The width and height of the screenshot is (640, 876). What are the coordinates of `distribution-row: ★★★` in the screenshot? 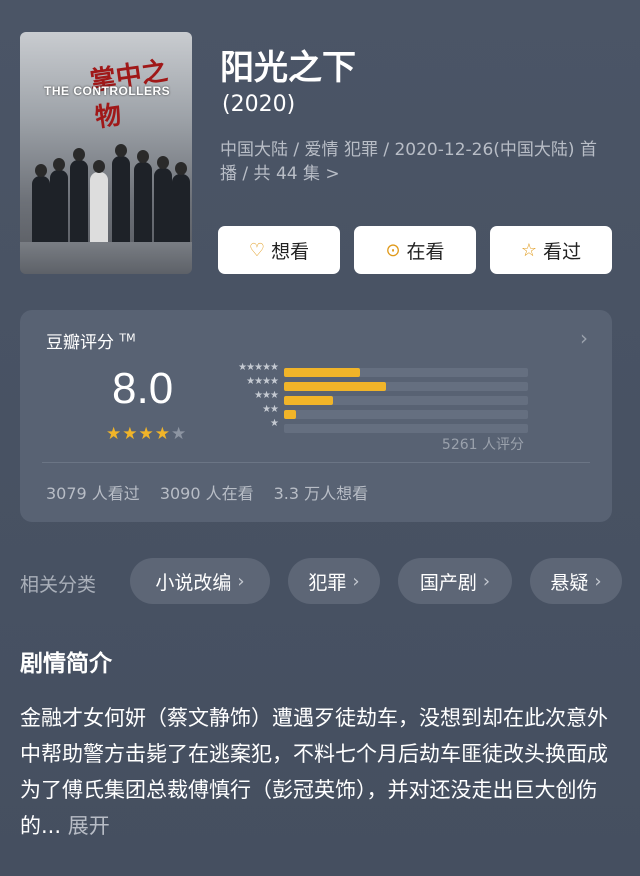 It's located at (372, 398).